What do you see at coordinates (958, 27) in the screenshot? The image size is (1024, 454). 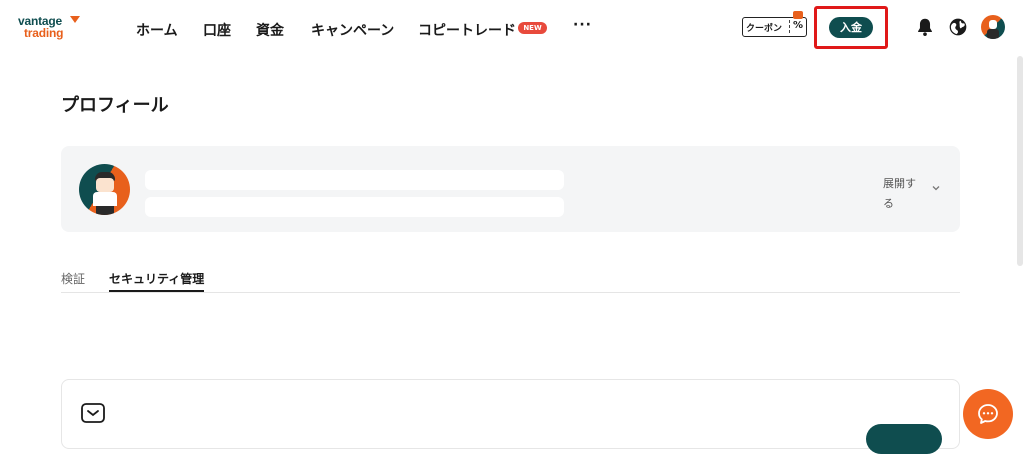 I see `globe-icon` at bounding box center [958, 27].